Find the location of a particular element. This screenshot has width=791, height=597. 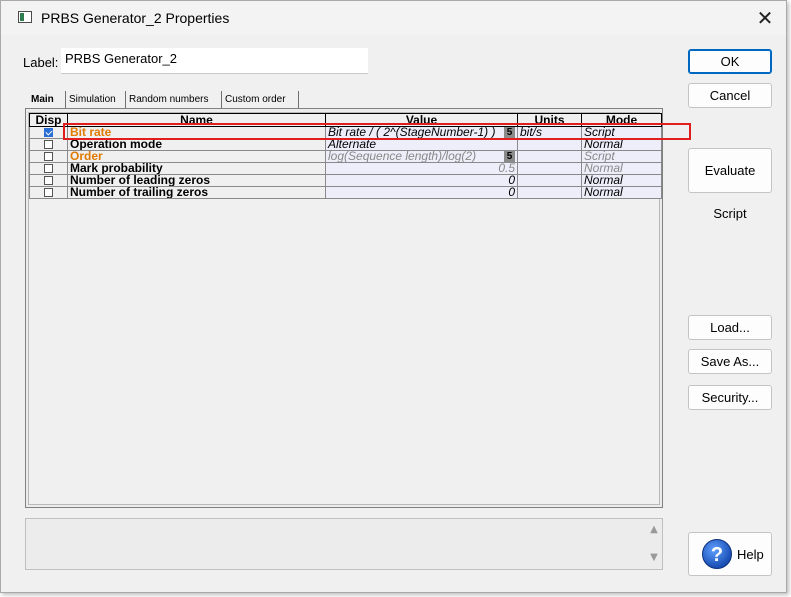

title-bar: PRBS Generator_2 Properties ✕ is located at coordinates (393, 18).